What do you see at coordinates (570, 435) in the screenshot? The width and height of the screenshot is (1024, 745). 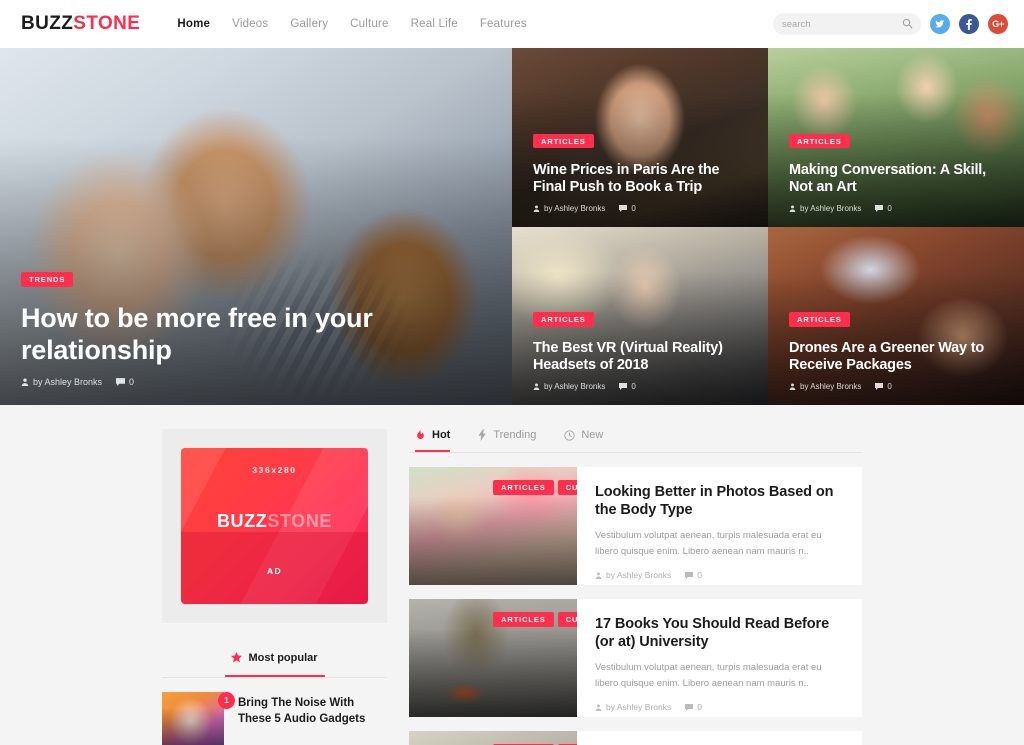 I see `clock-icon` at bounding box center [570, 435].